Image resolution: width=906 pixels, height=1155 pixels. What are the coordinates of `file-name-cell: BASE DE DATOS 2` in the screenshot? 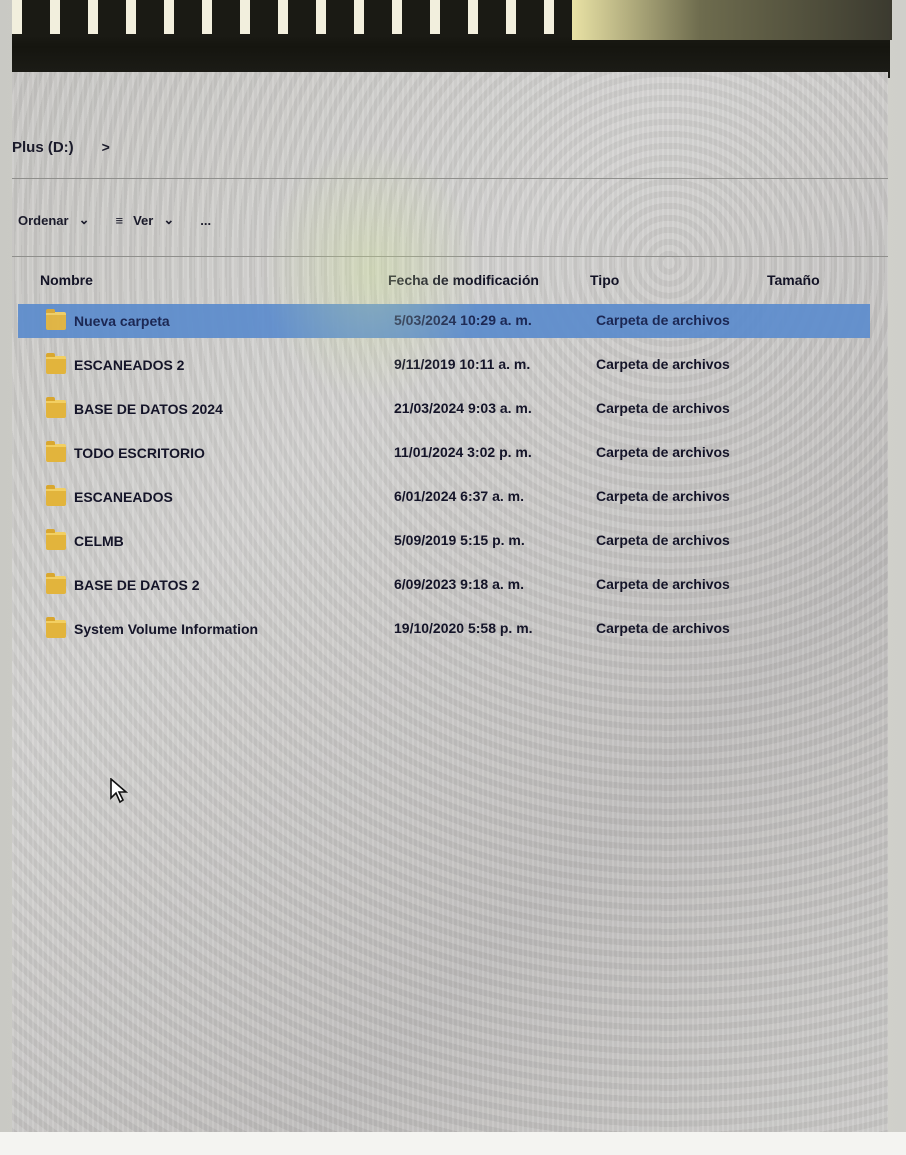 It's located at (211, 583).